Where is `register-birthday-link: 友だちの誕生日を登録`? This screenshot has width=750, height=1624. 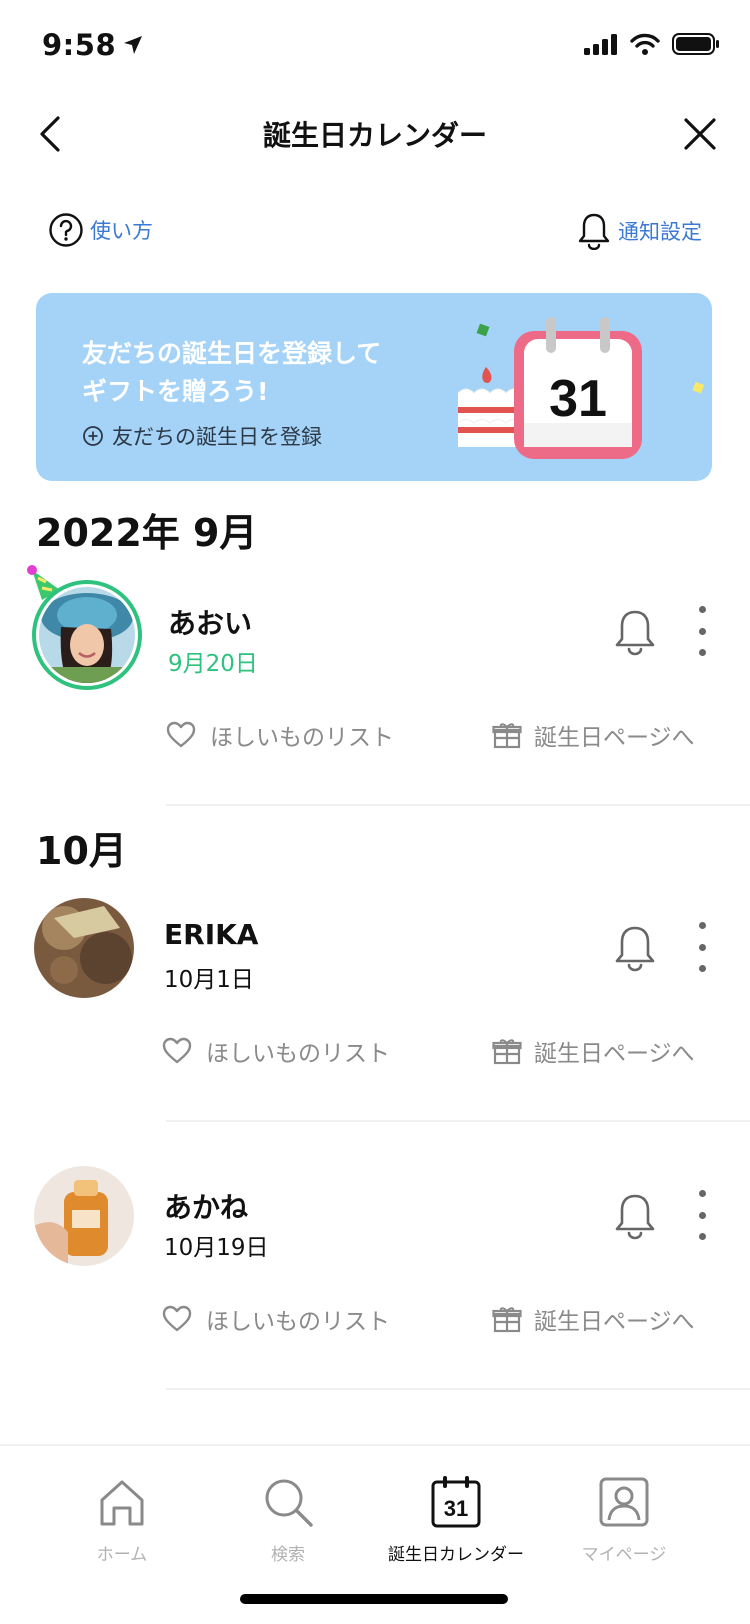
register-birthday-link: 友だちの誕生日を登録 is located at coordinates (202, 436).